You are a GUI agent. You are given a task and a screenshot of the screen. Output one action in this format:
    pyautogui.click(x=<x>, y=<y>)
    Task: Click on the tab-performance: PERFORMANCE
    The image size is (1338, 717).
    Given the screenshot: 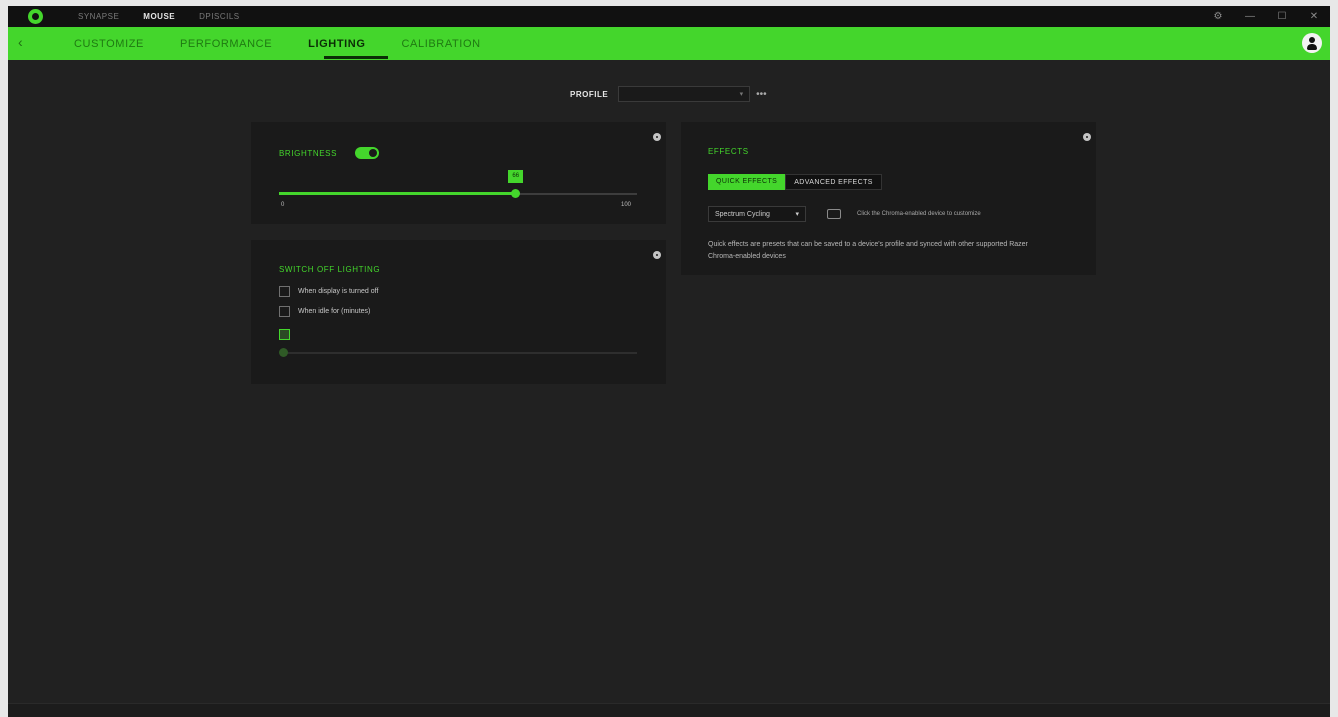 What is the action you would take?
    pyautogui.click(x=226, y=44)
    